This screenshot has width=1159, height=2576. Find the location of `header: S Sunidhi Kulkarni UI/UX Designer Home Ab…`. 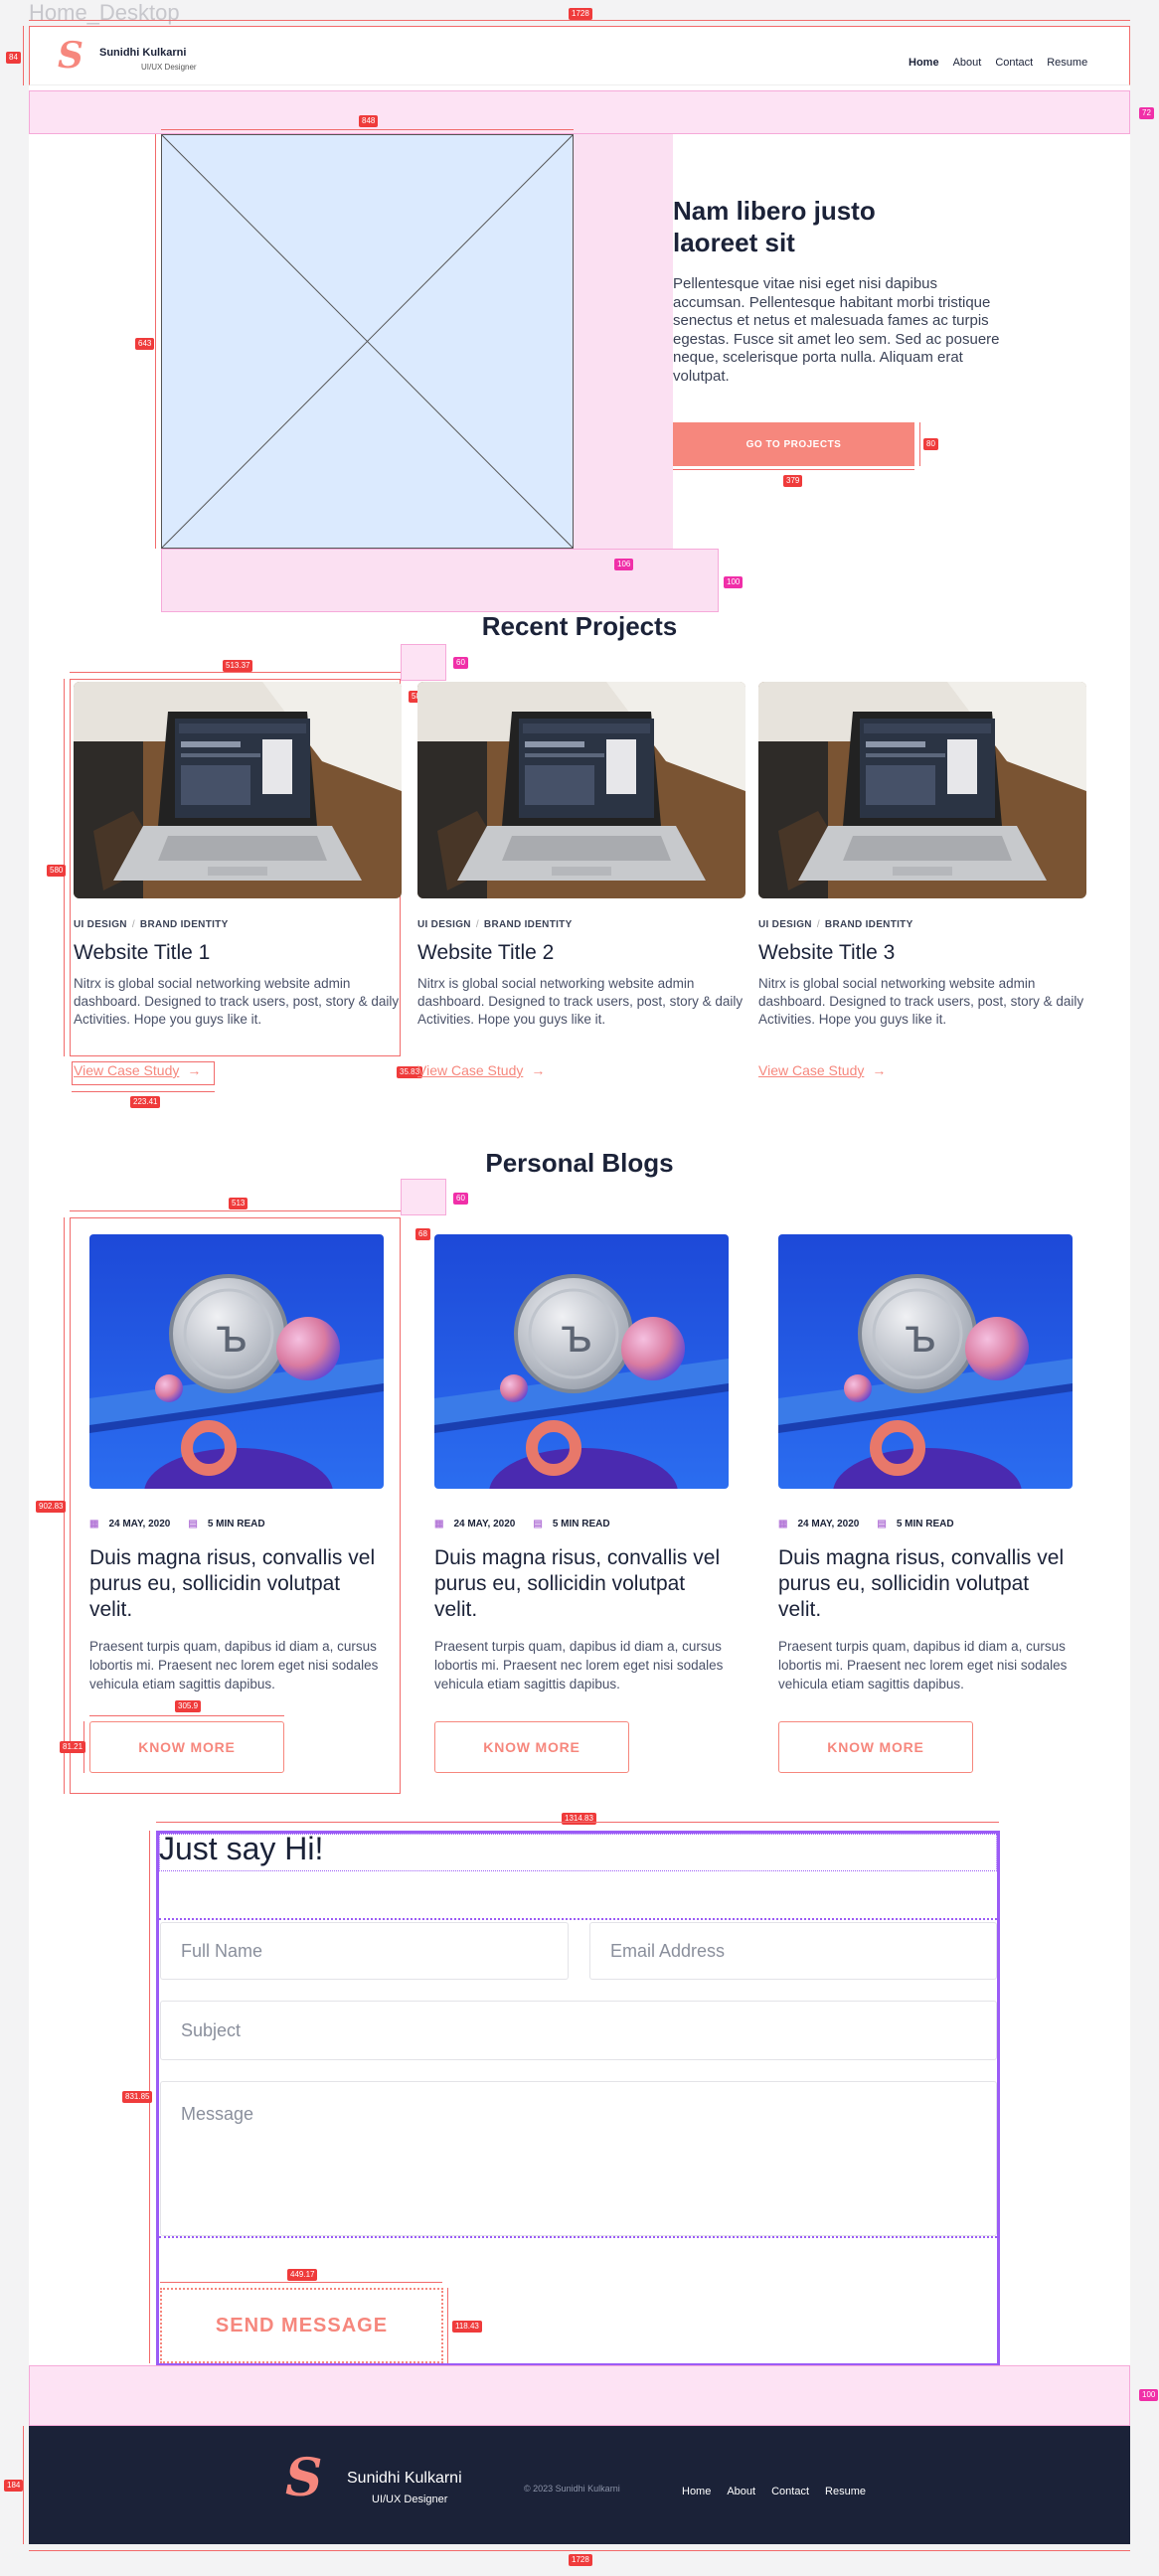

header: S Sunidhi Kulkarni UI/UX Designer Home Ab… is located at coordinates (579, 55).